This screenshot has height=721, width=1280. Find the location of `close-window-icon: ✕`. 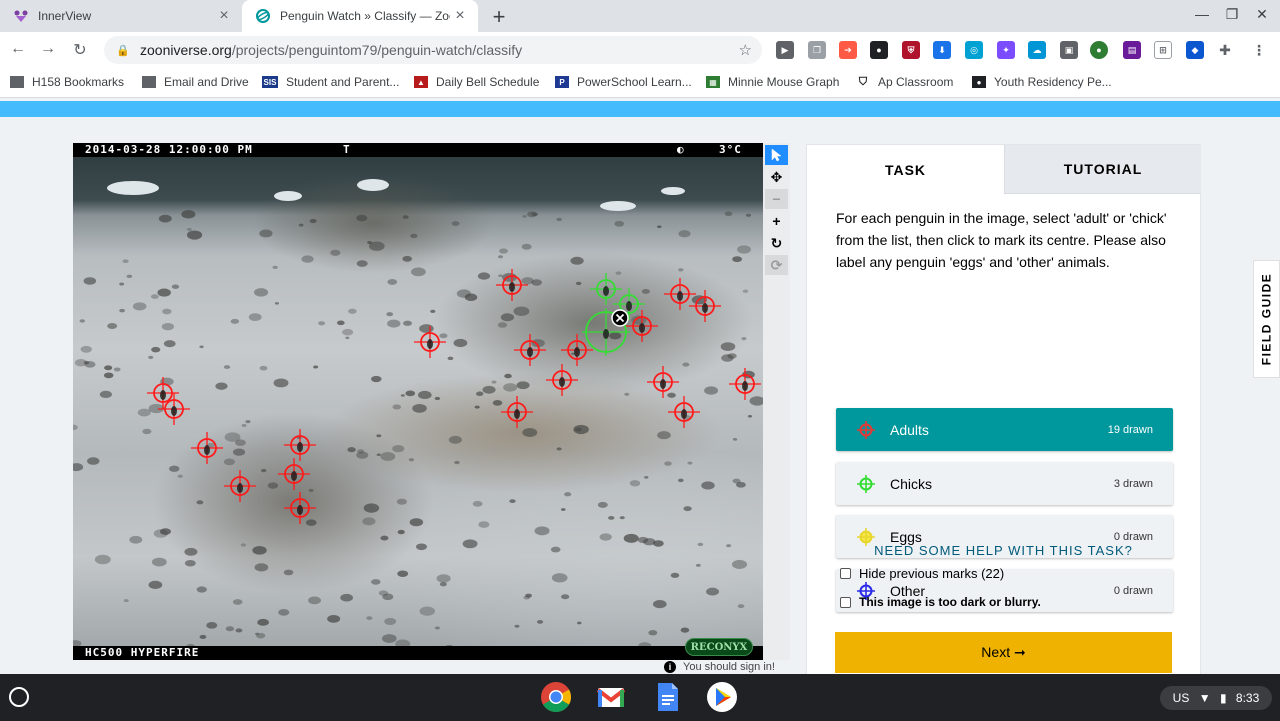

close-window-icon: ✕ is located at coordinates (1262, 14).